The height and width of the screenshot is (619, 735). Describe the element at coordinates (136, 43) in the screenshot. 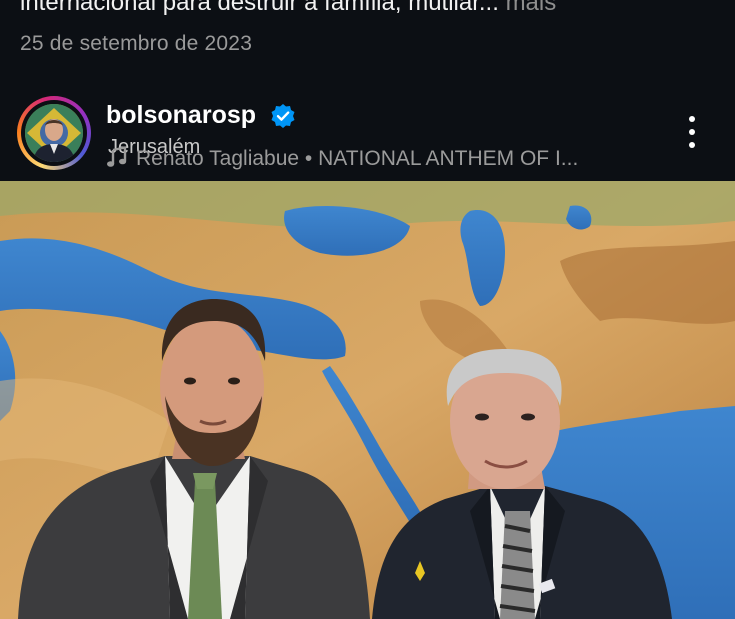

I see `post-date: 25 de setembro de 2023` at that location.